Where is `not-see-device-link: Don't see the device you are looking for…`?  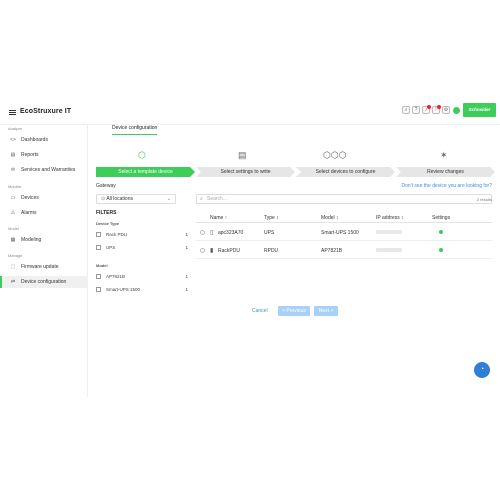 not-see-device-link: Don't see the device you are looking for… is located at coordinates (447, 186).